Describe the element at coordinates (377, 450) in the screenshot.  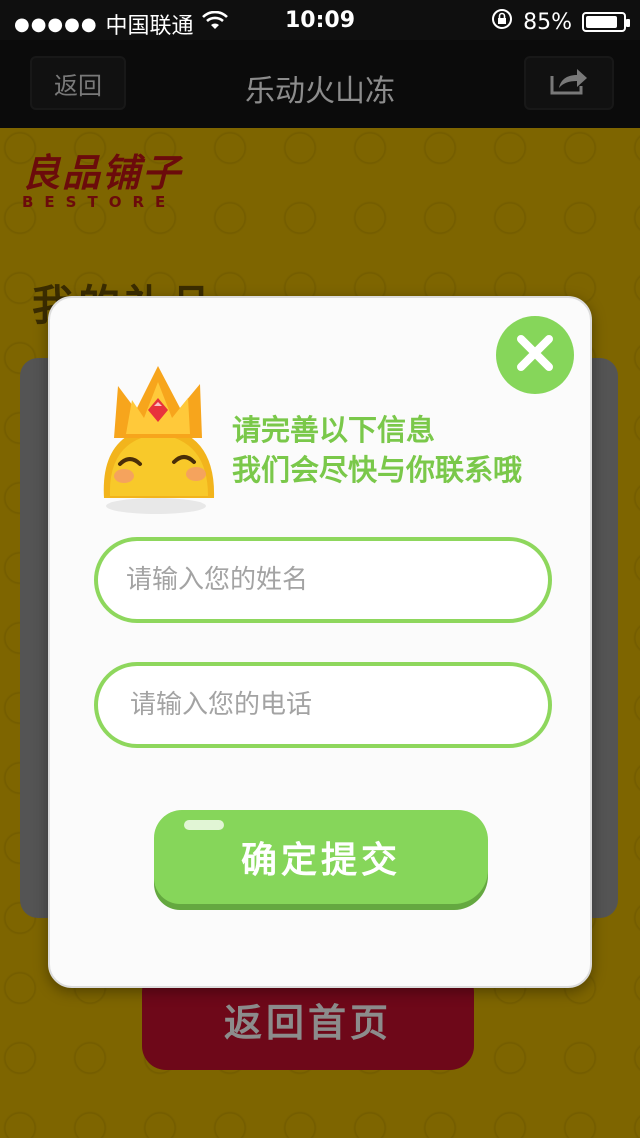
I see `modal-headline: 请完善以下信息 我们会尽快与你联系哦` at that location.